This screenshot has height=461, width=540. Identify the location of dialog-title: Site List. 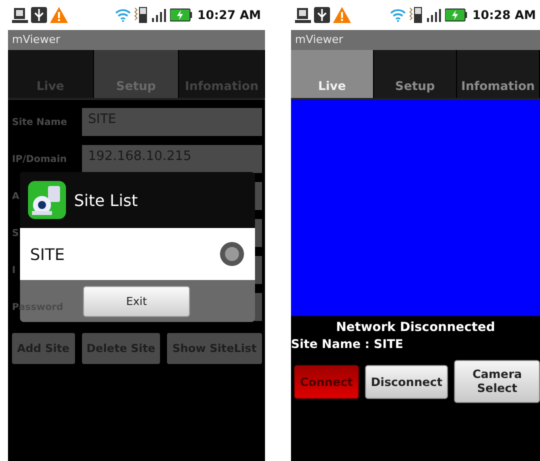
(106, 200).